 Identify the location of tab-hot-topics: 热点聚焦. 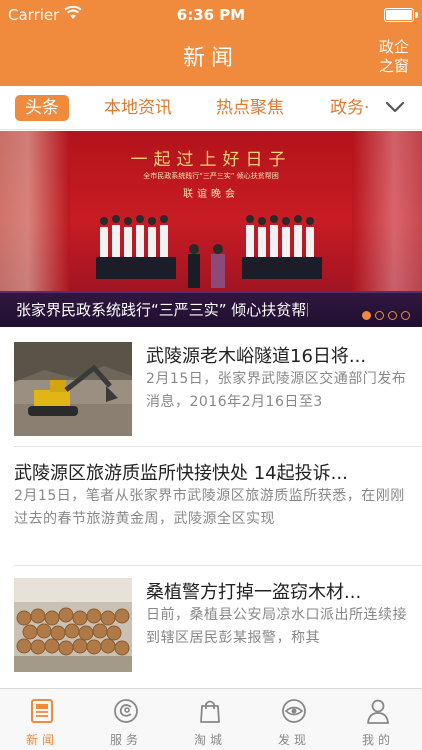
(250, 108).